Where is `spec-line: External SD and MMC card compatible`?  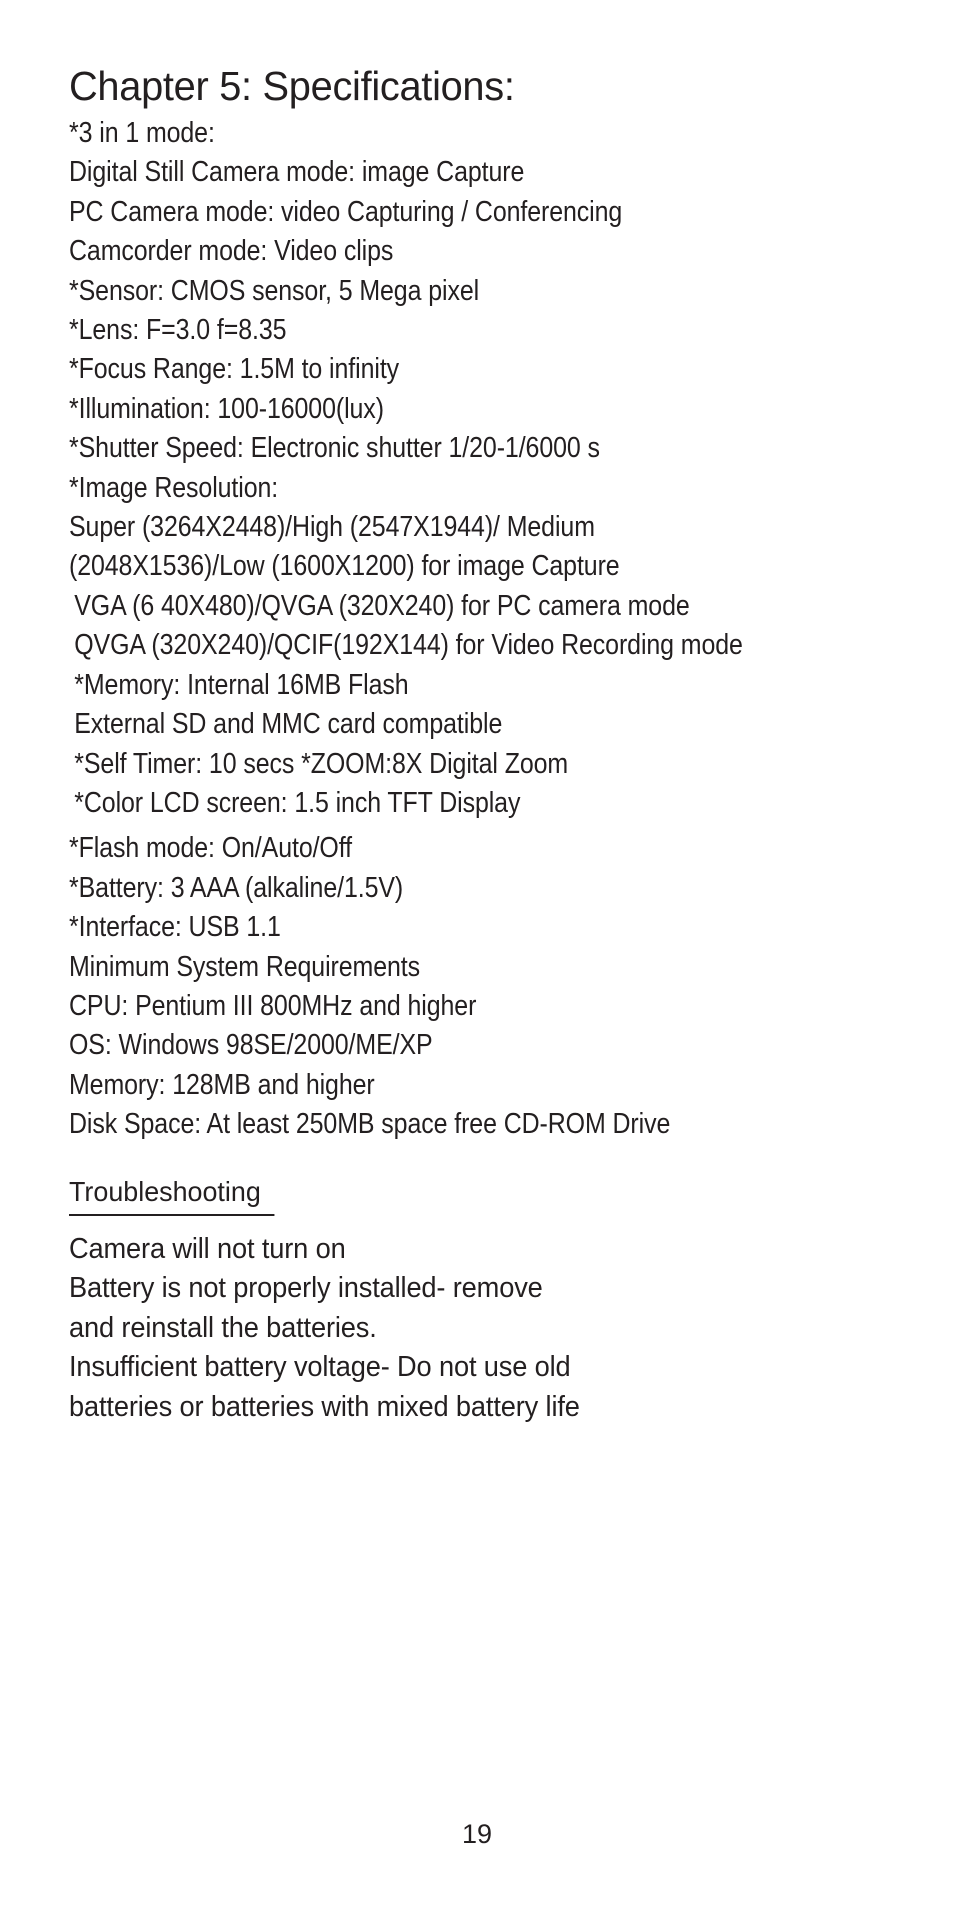
spec-line: External SD and MMC card compatible is located at coordinates (288, 724).